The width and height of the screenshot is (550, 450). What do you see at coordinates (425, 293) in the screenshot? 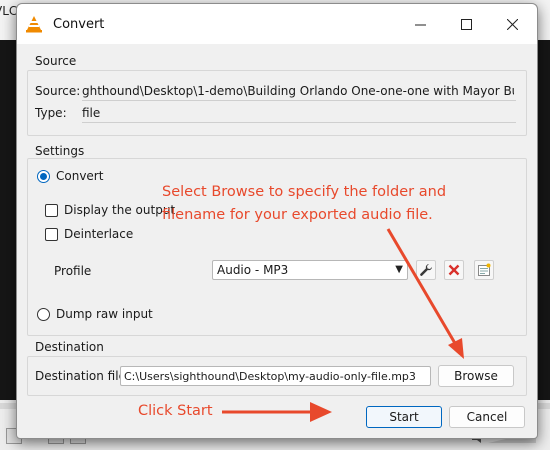
I see `arrow-to-browse-icon` at bounding box center [425, 293].